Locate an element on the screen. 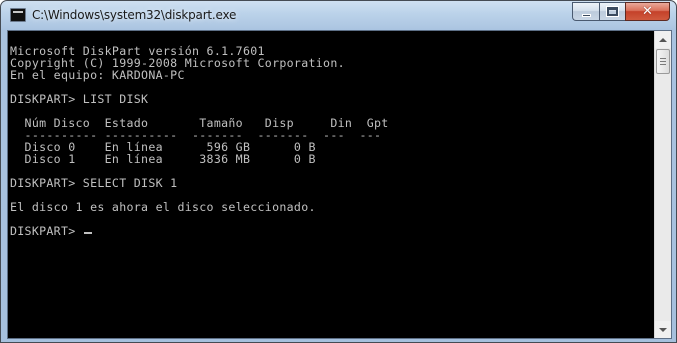  console-line: DISKPART> LIST DISK is located at coordinates (79, 99).